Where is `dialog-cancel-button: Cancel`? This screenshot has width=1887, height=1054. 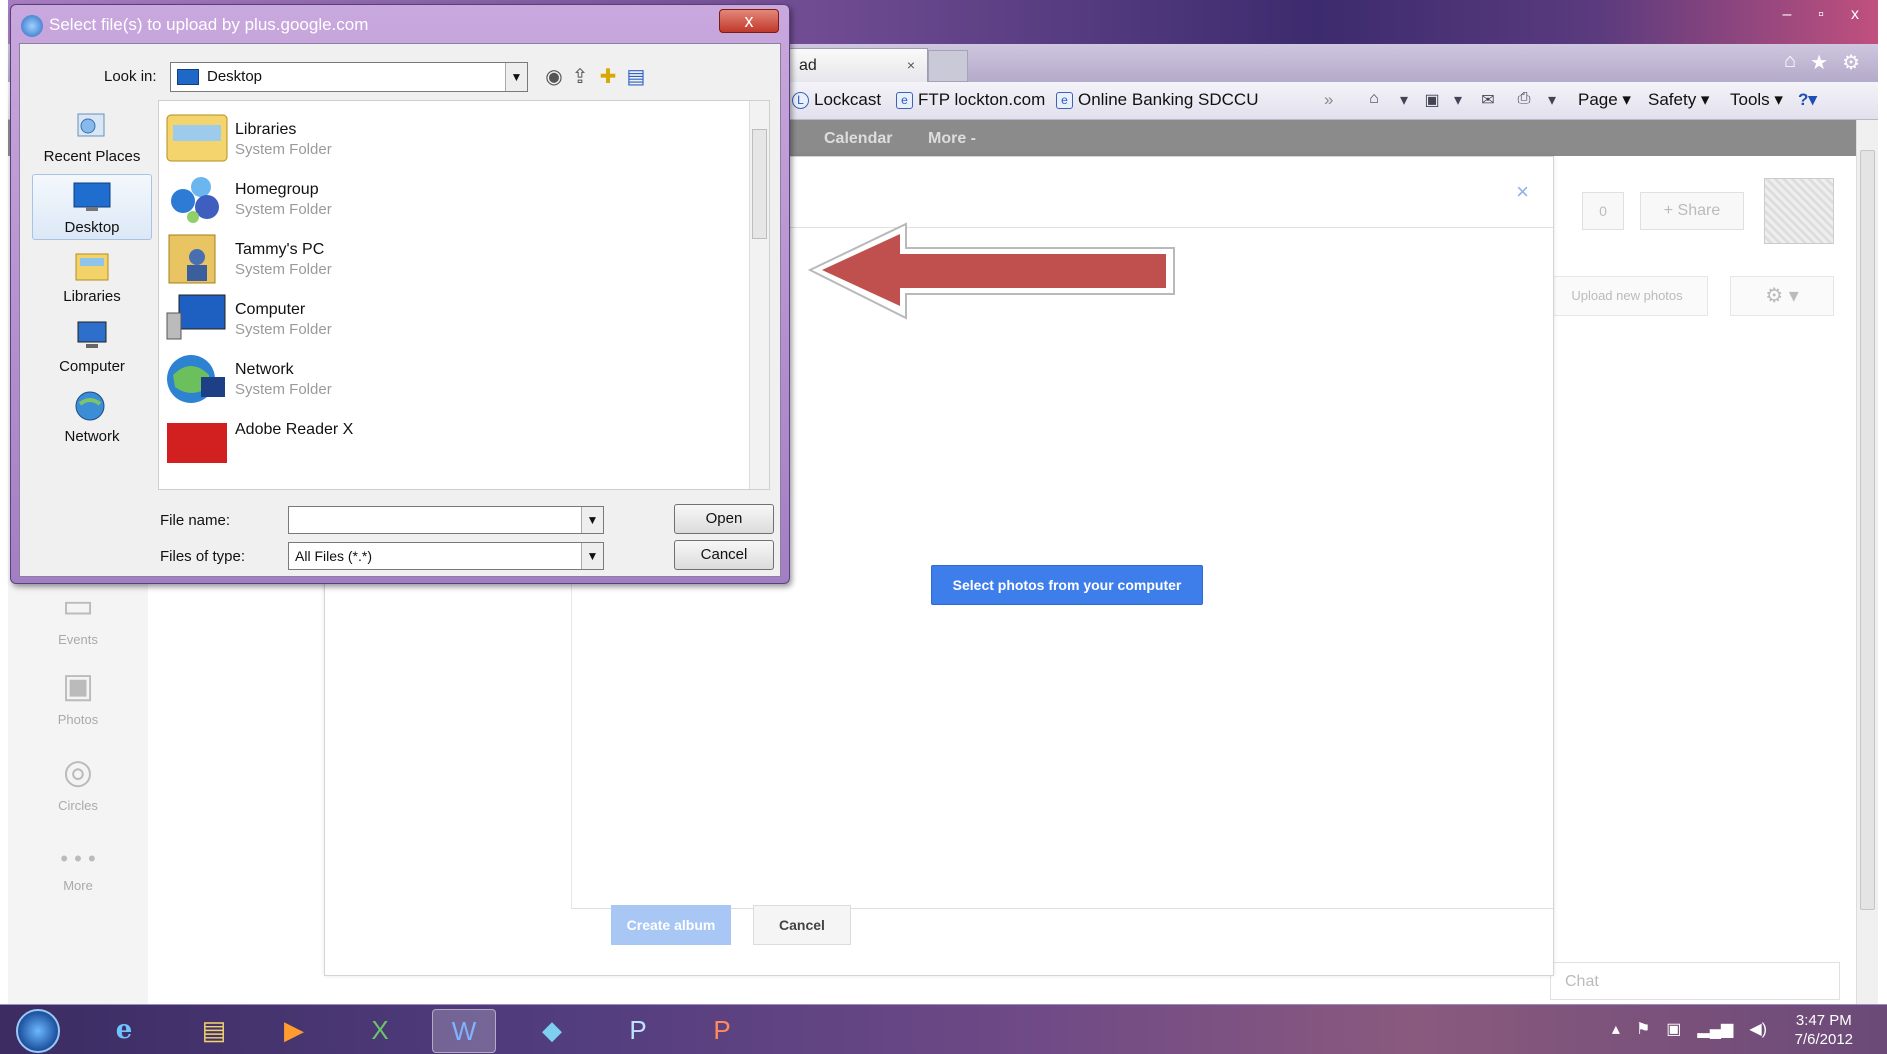 dialog-cancel-button: Cancel is located at coordinates (724, 555).